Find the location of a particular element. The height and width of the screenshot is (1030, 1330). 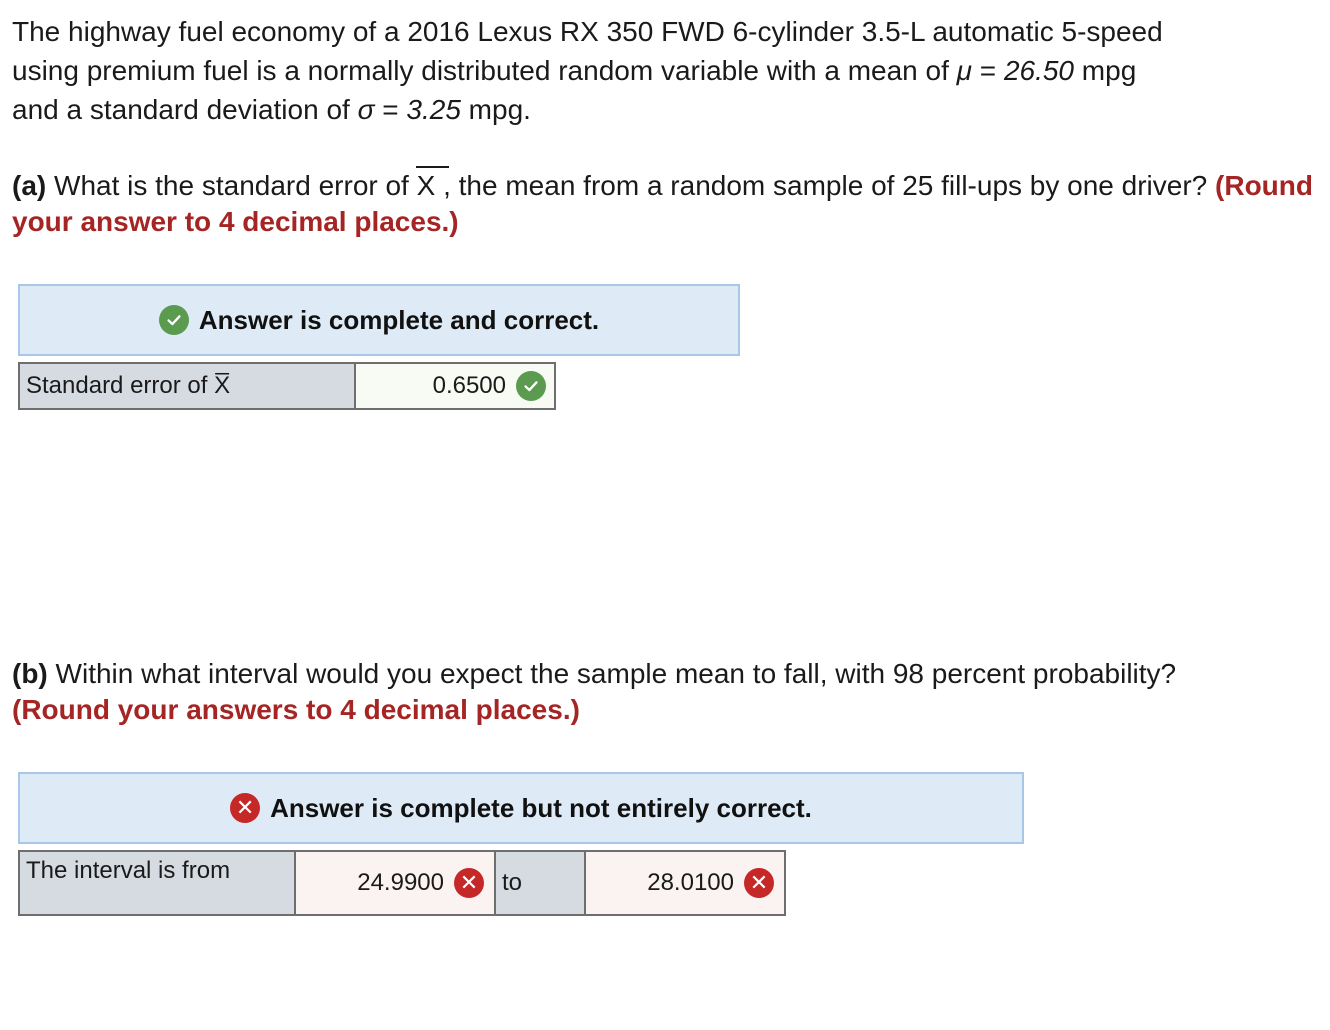

part-a-question-pre: What is the standard error of is located at coordinates (231, 185).